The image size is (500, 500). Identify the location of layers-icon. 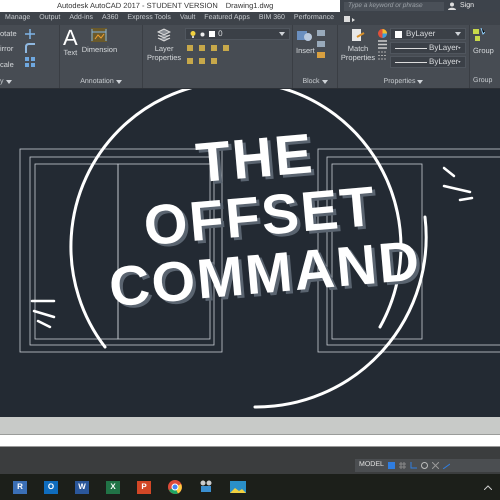
(164, 35).